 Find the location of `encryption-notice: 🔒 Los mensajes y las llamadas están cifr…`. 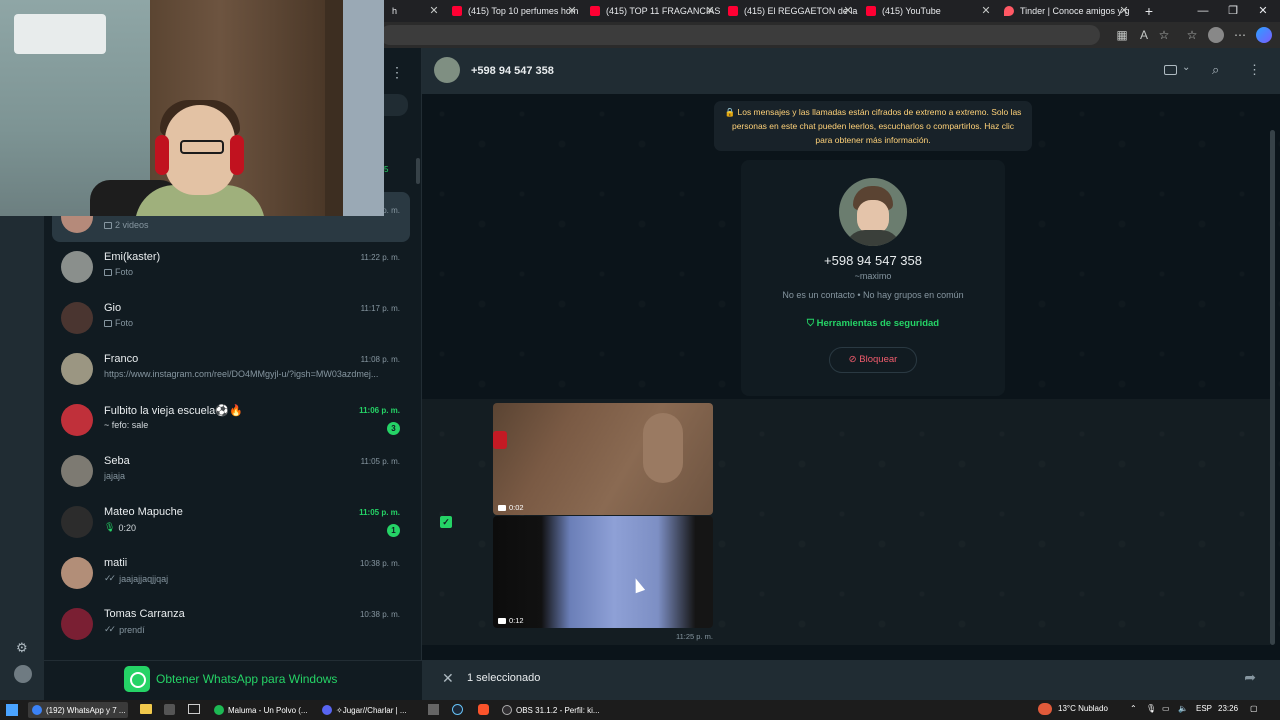

encryption-notice: 🔒 Los mensajes y las llamadas están cifr… is located at coordinates (873, 126).